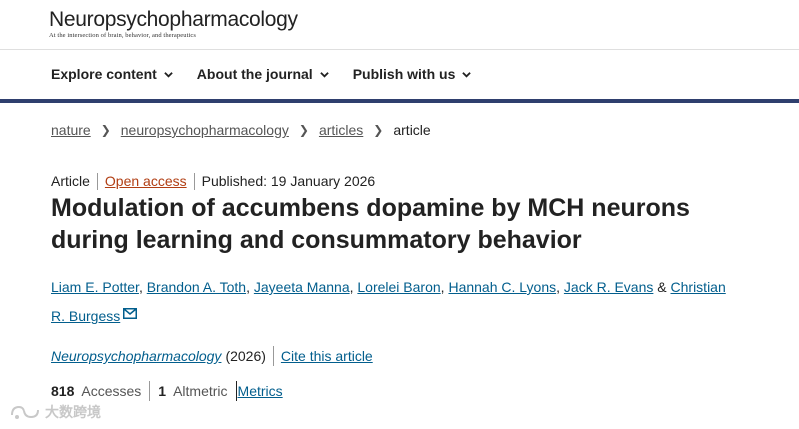 This screenshot has height=429, width=799. Describe the element at coordinates (162, 391) in the screenshot. I see `altmetric-count: 1` at that location.